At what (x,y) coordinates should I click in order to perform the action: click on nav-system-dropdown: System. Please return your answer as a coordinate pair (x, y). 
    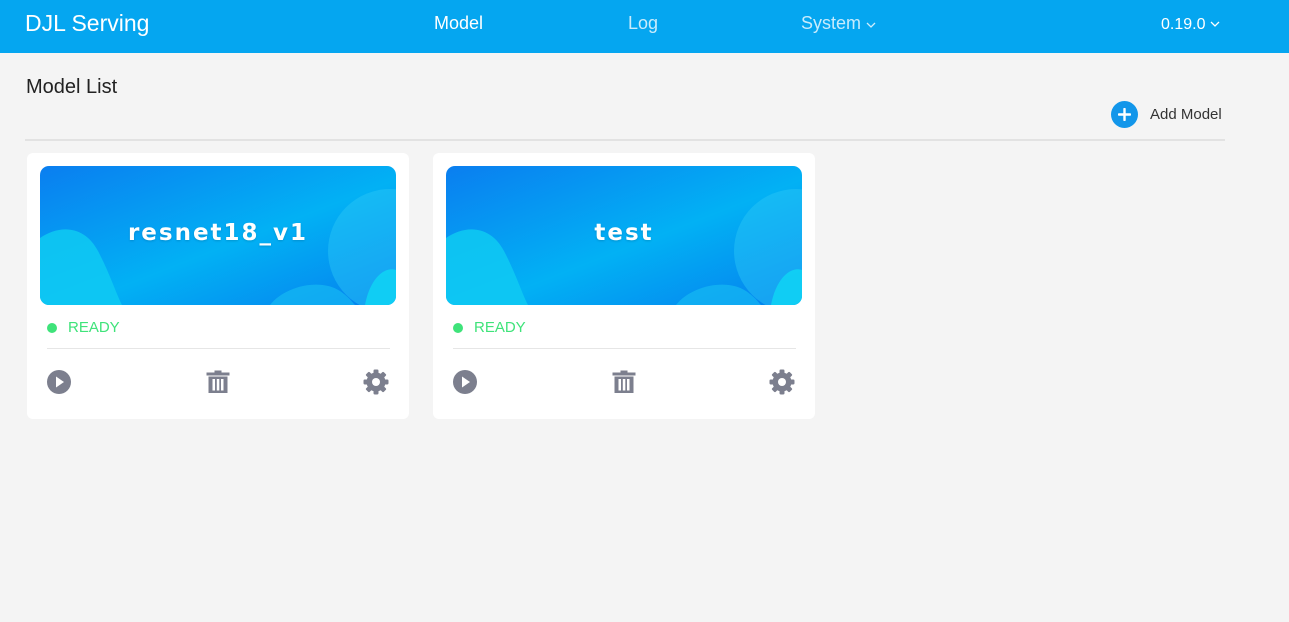
    Looking at the image, I should click on (838, 23).